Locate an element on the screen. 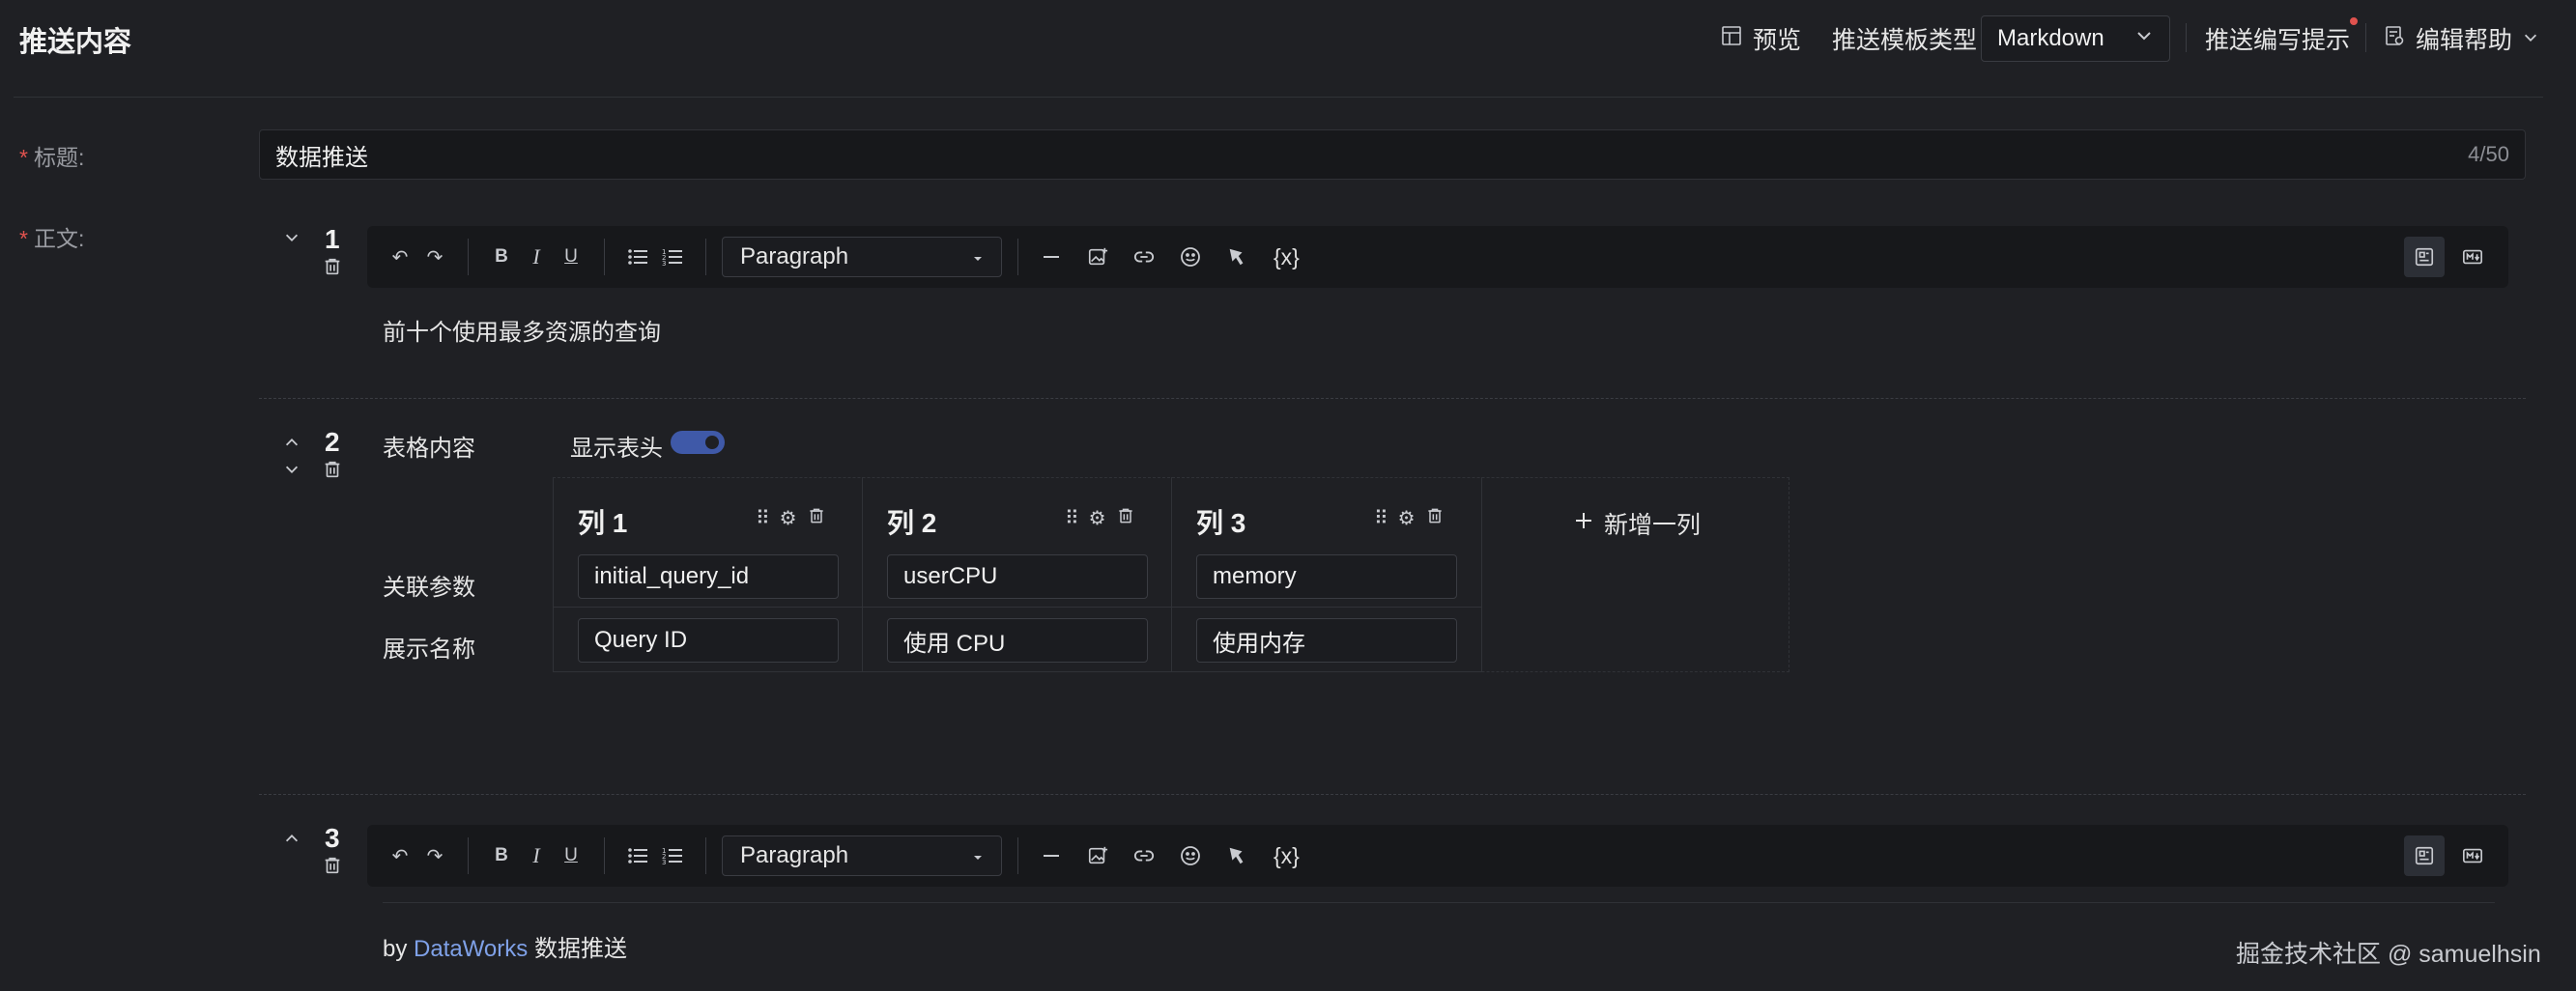 The image size is (2576, 991). preview-button: 预览 is located at coordinates (1761, 38).